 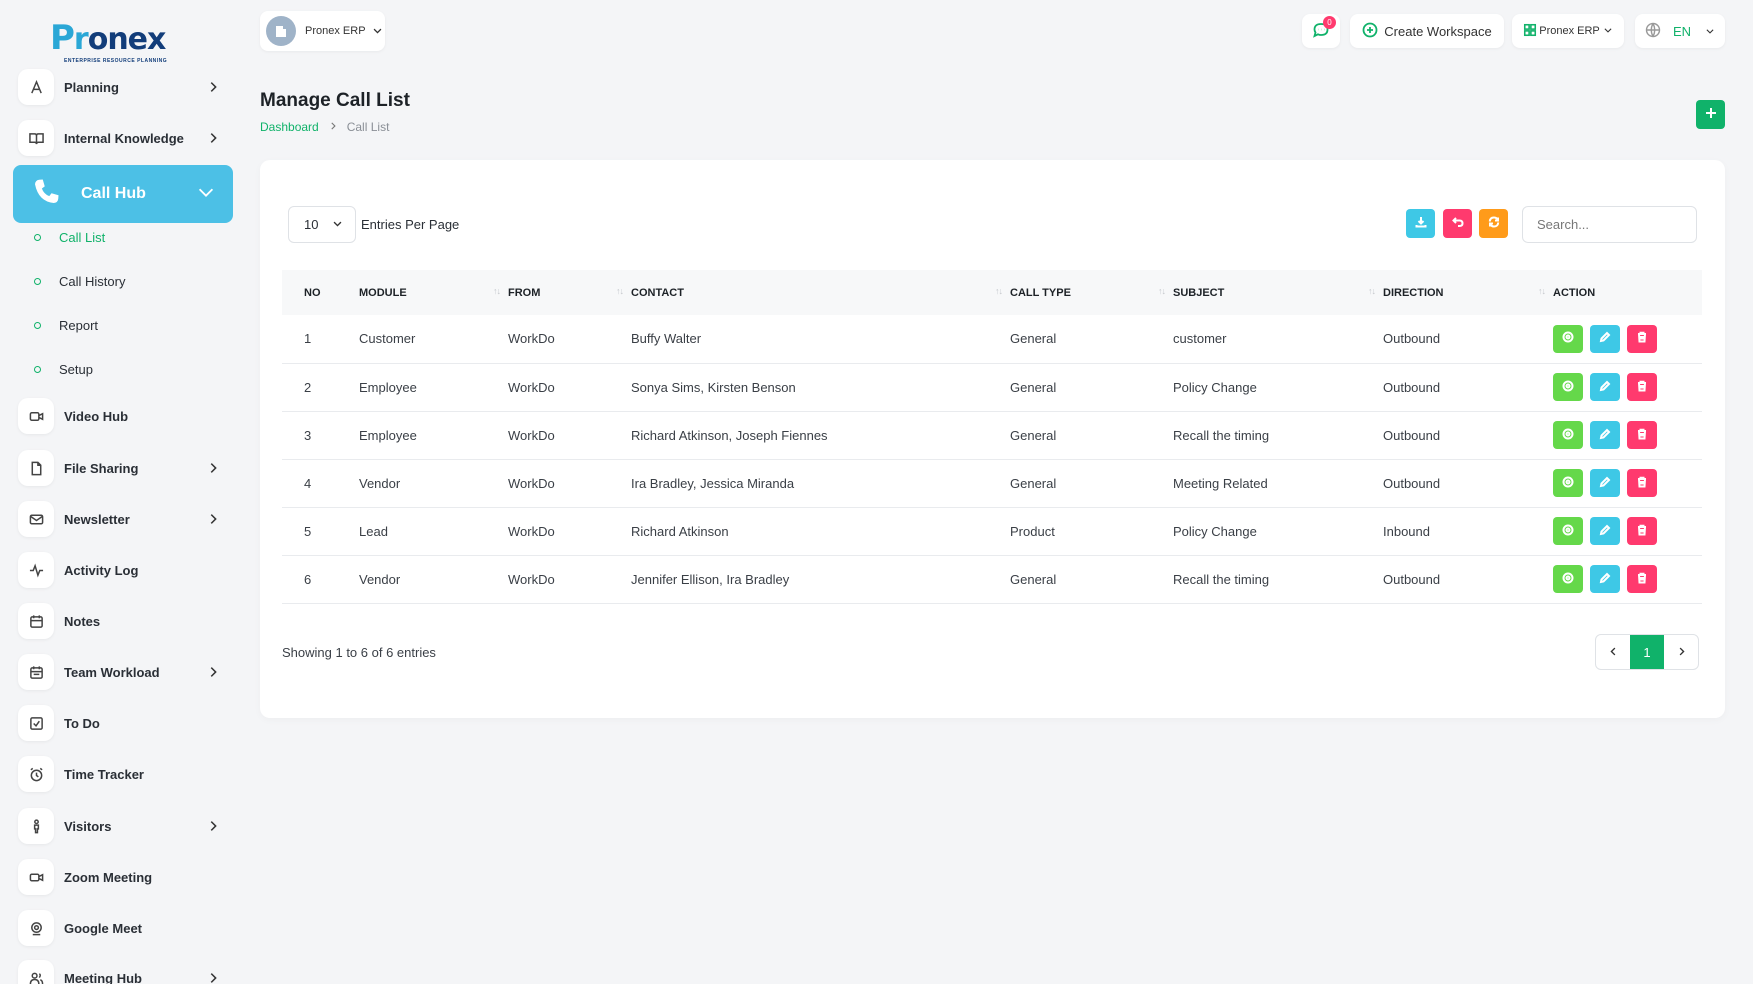 I want to click on language-switcher: EN, so click(x=1680, y=31).